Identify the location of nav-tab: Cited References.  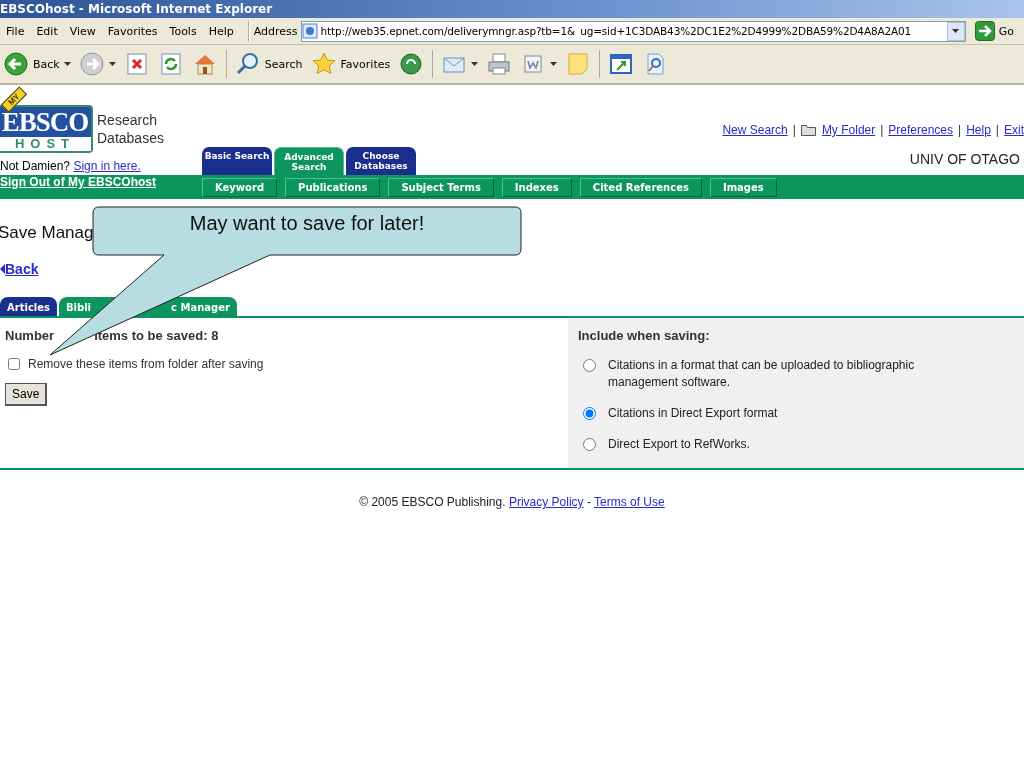
(640, 187).